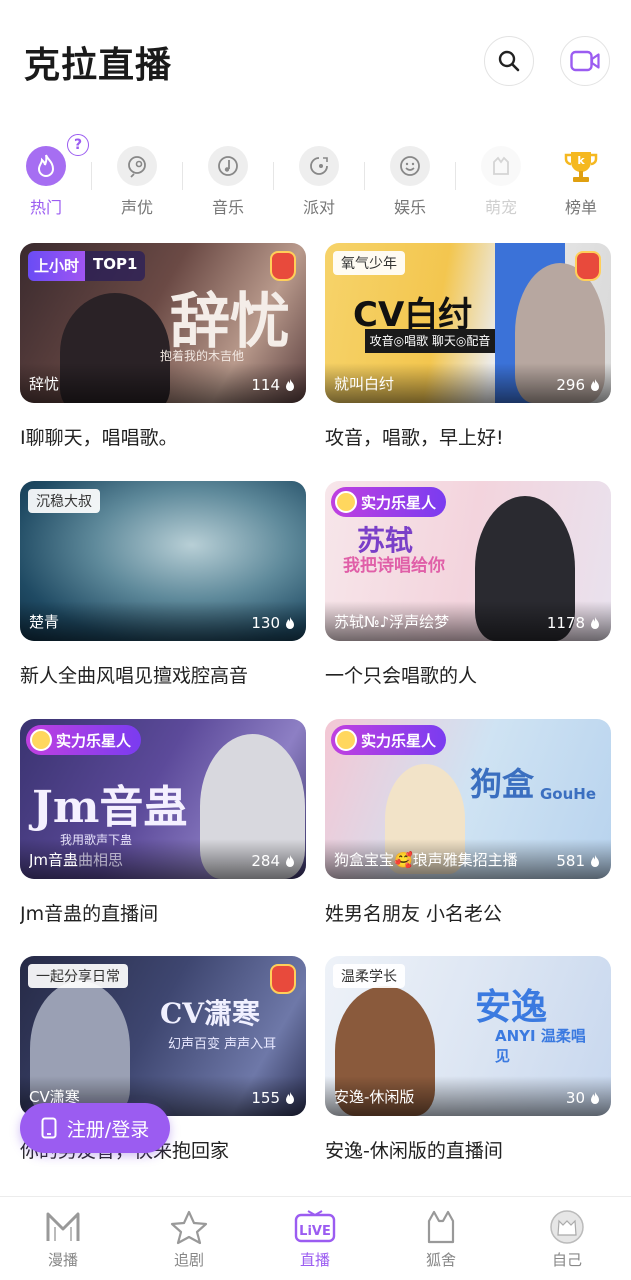 The image size is (631, 1280). I want to click on room-description: 攻音，唱歌，早上好!, so click(414, 438).